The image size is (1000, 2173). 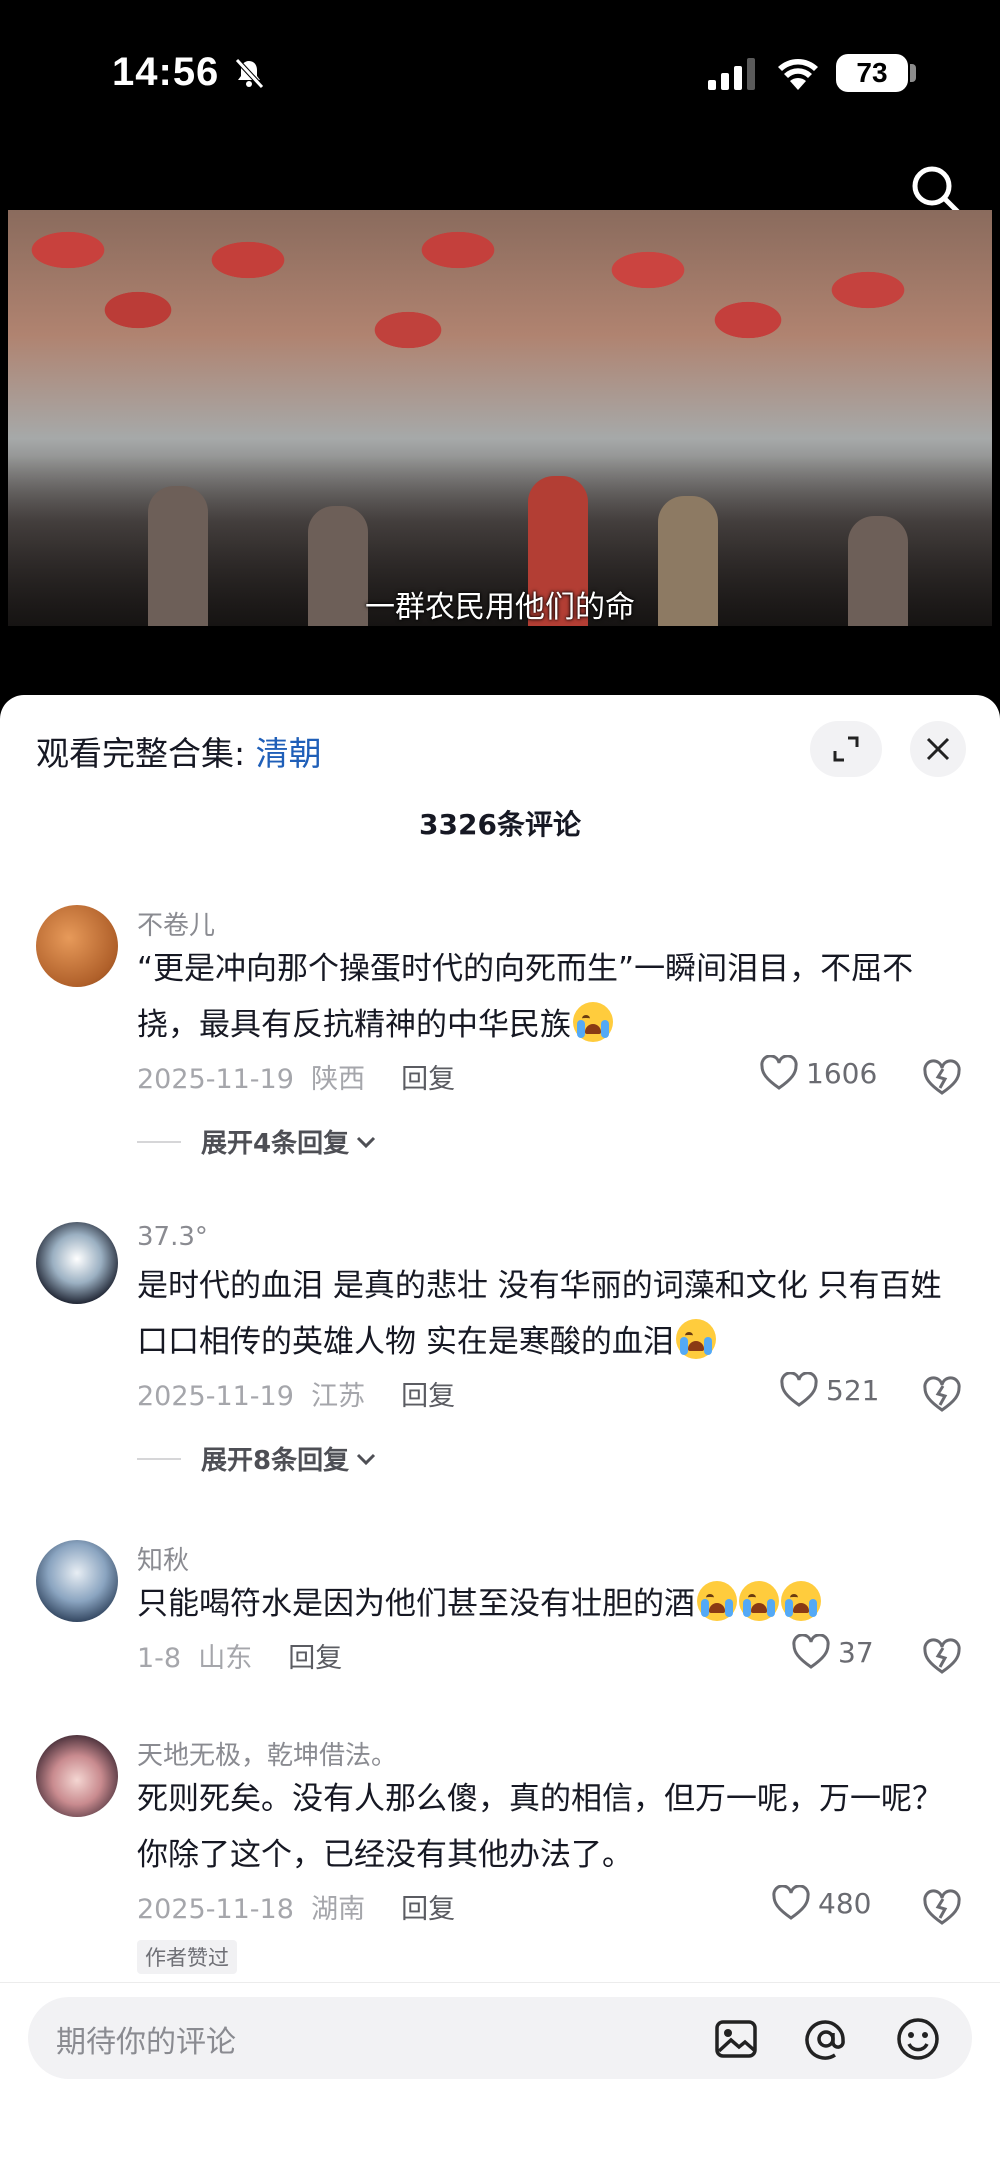 I want to click on like-button: 521, so click(x=829, y=1390).